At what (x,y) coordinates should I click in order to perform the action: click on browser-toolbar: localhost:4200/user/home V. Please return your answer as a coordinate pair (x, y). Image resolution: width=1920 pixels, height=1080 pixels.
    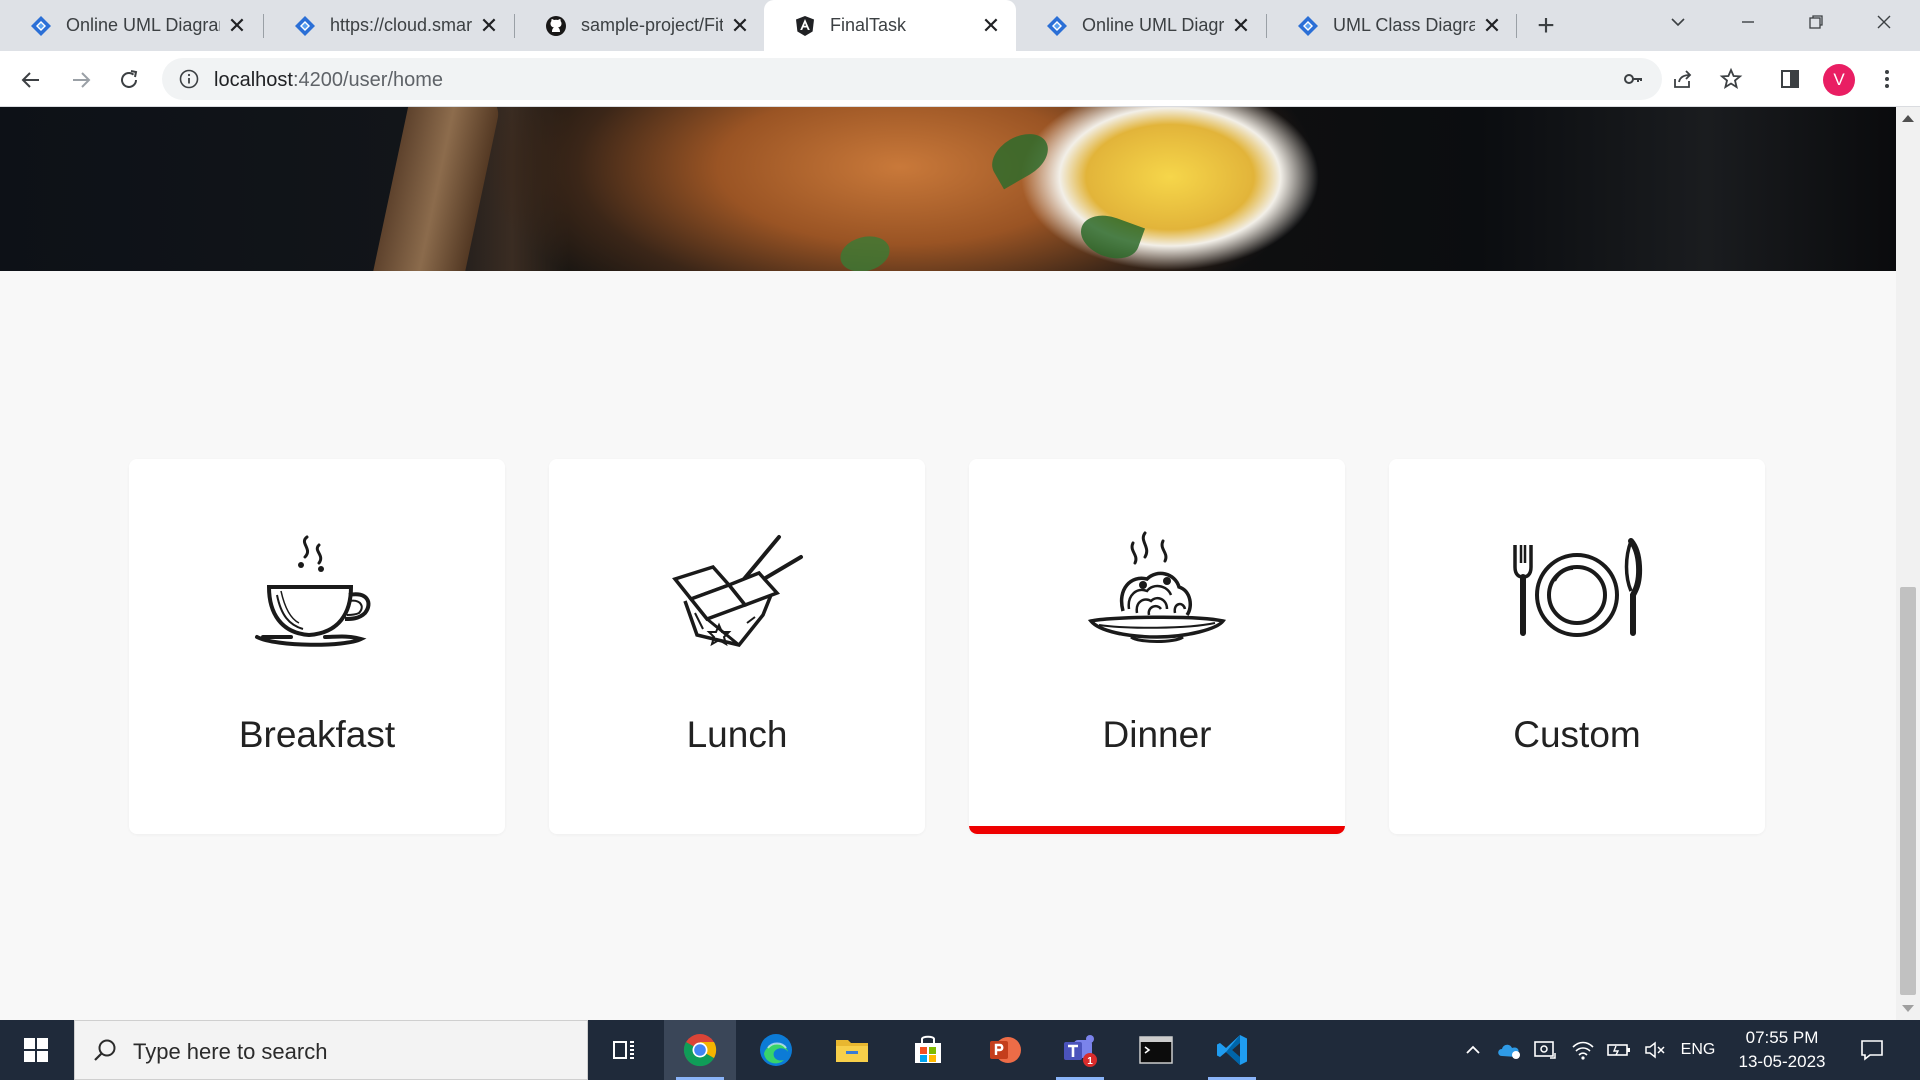
    Looking at the image, I should click on (960, 79).